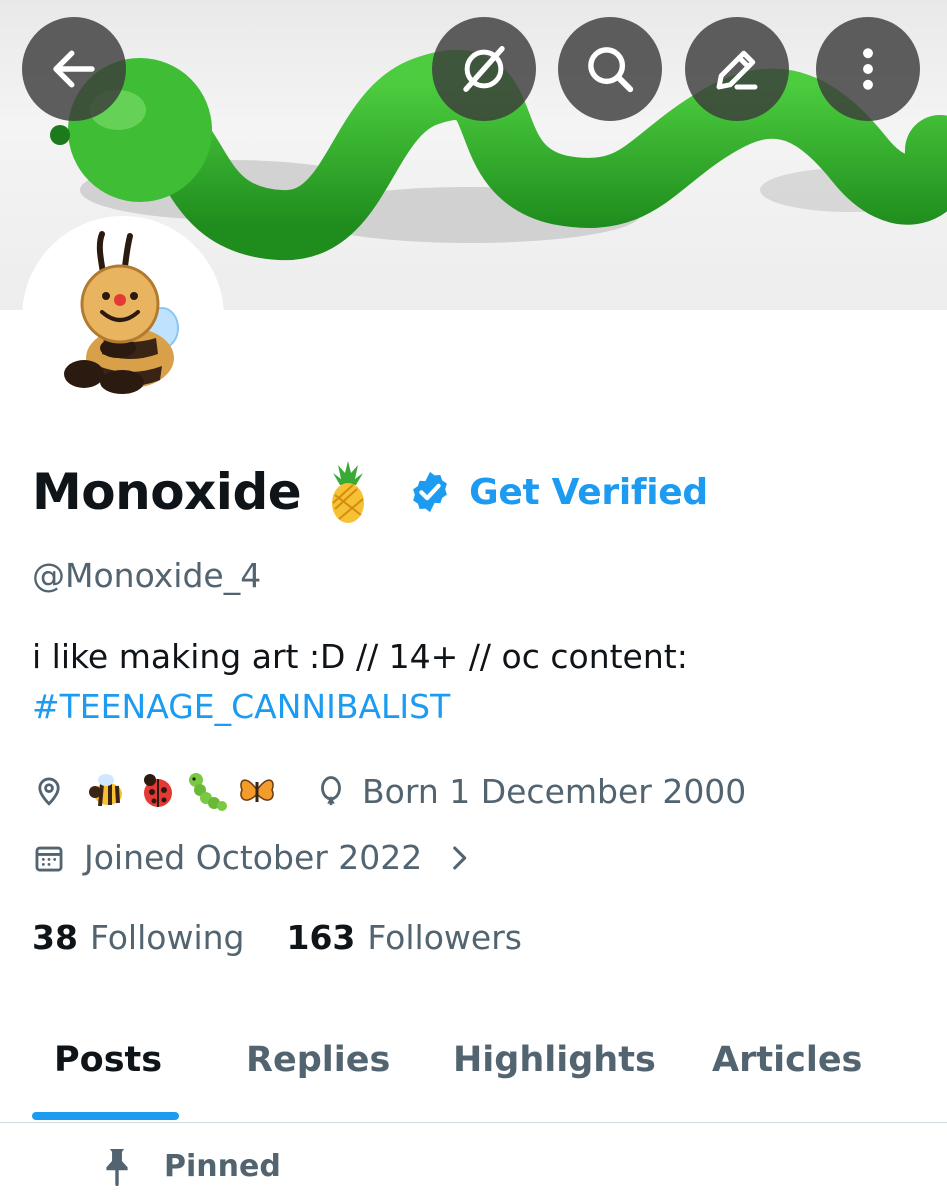  What do you see at coordinates (348, 492) in the screenshot?
I see `pineapple-icon` at bounding box center [348, 492].